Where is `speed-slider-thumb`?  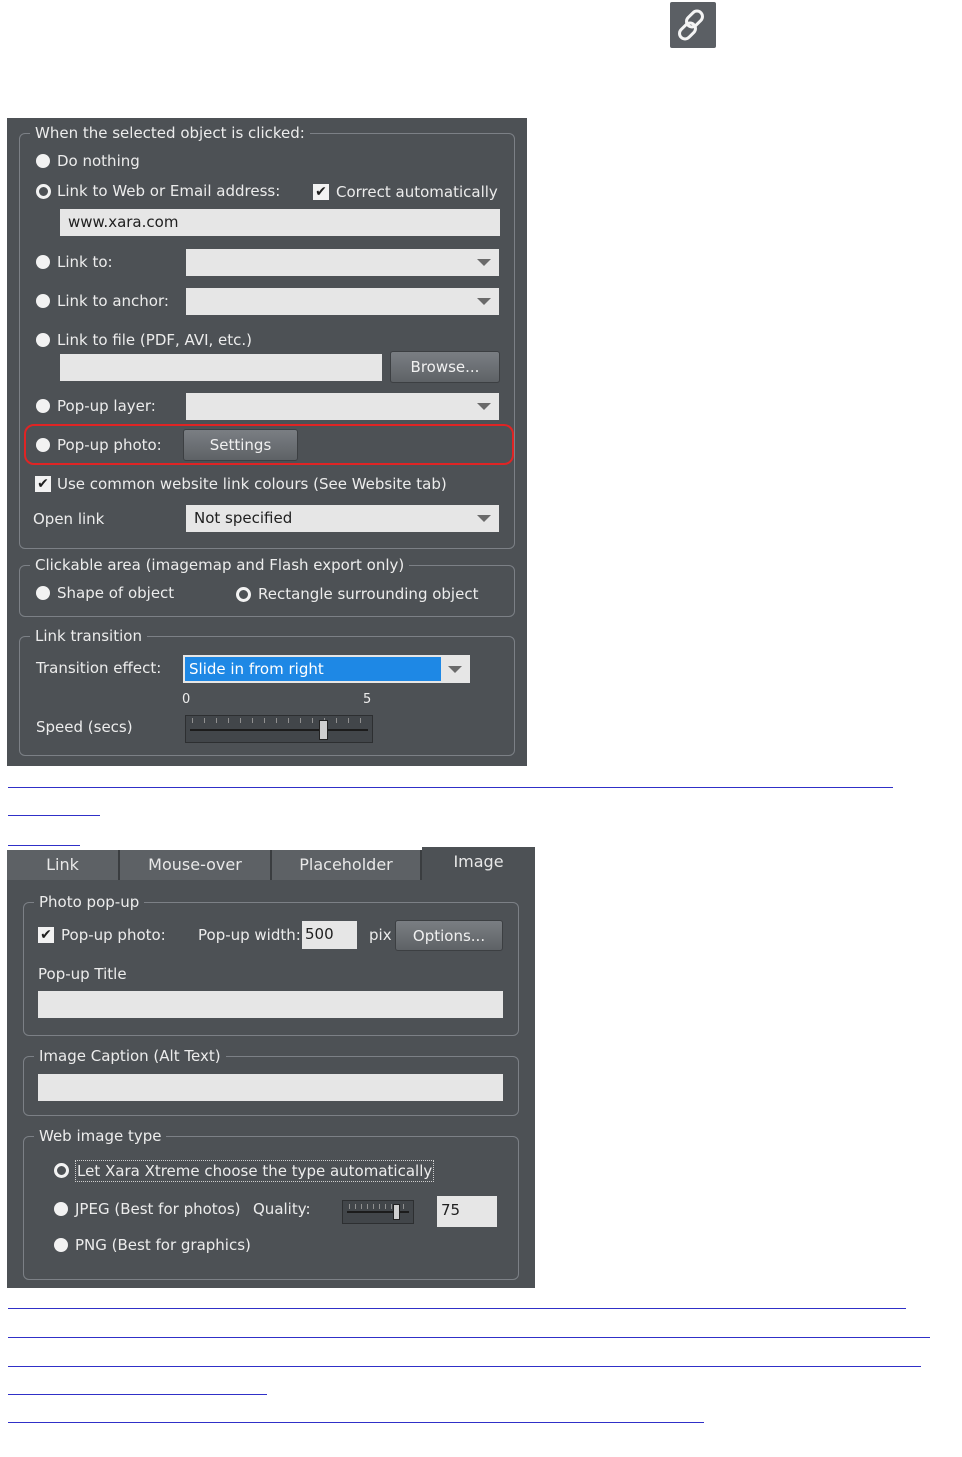 speed-slider-thumb is located at coordinates (323, 730).